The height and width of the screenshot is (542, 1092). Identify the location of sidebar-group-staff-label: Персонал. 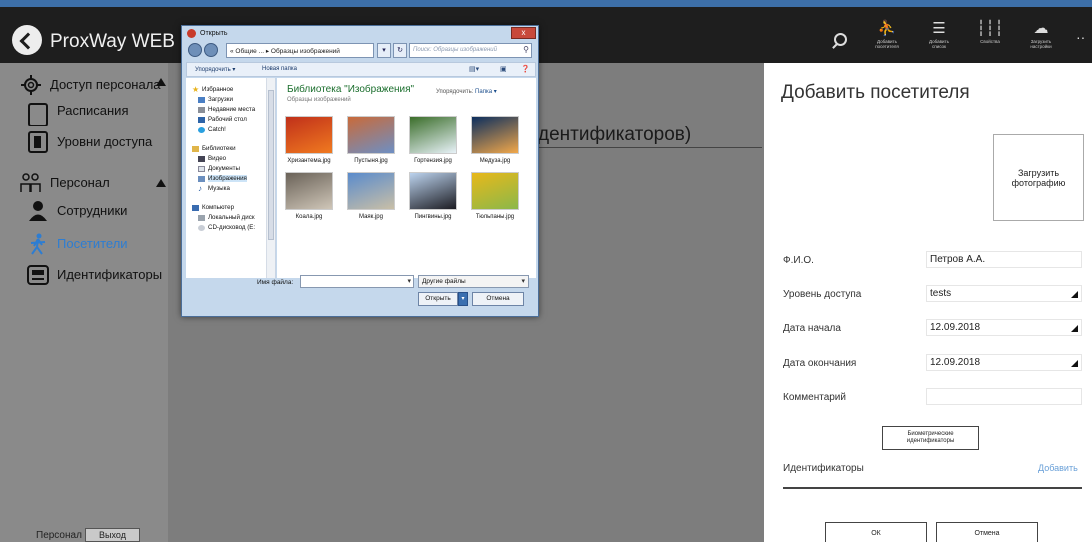
(80, 182).